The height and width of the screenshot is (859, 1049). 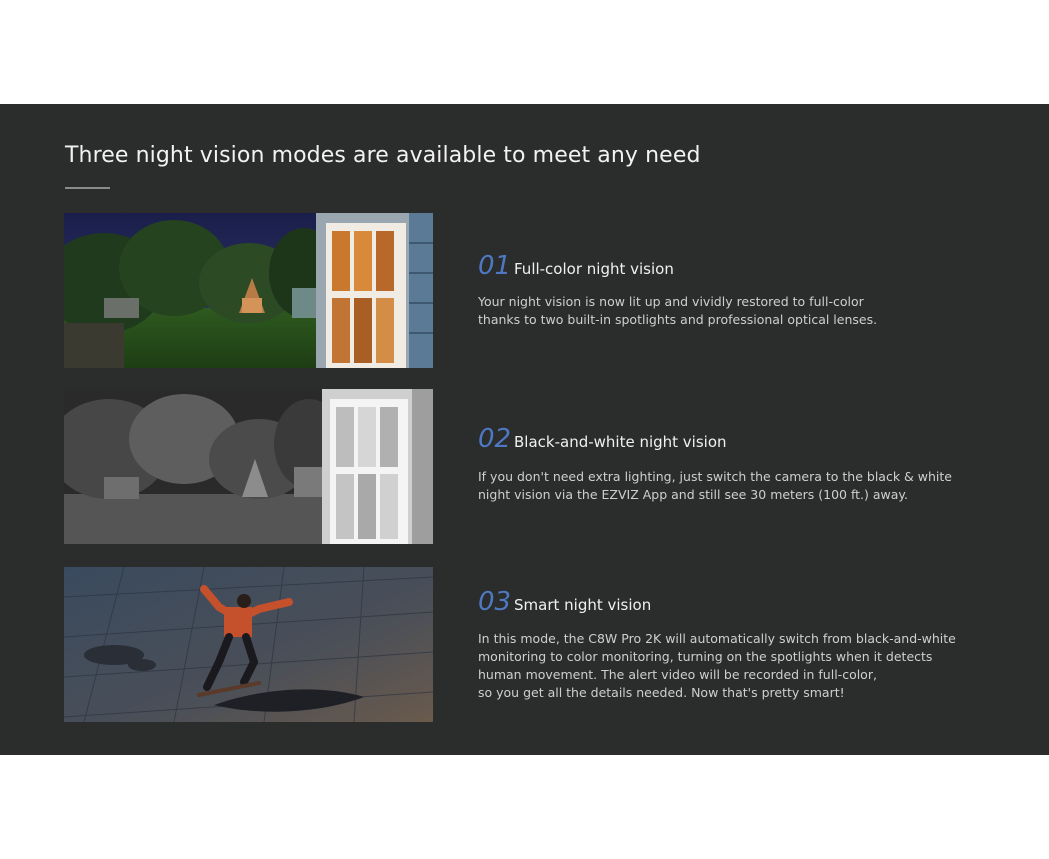 What do you see at coordinates (594, 269) in the screenshot?
I see `feature-title-full-color: Full-color night vision` at bounding box center [594, 269].